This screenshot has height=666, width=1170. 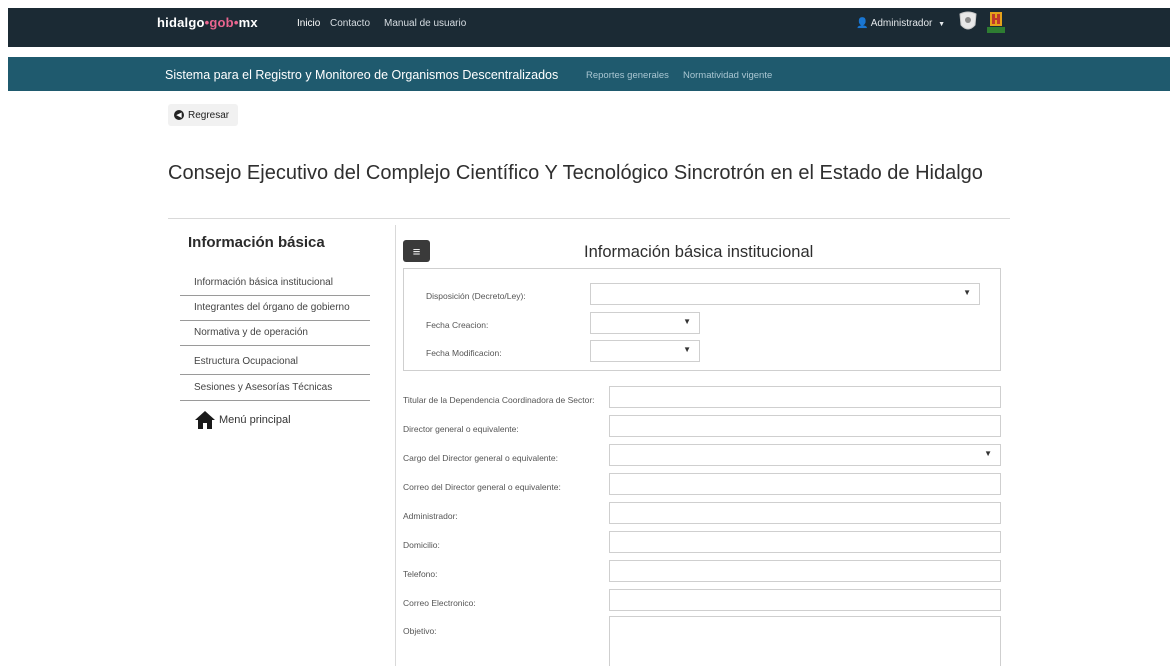 What do you see at coordinates (627, 75) in the screenshot?
I see `nav-reportes-generales: Reportes generales` at bounding box center [627, 75].